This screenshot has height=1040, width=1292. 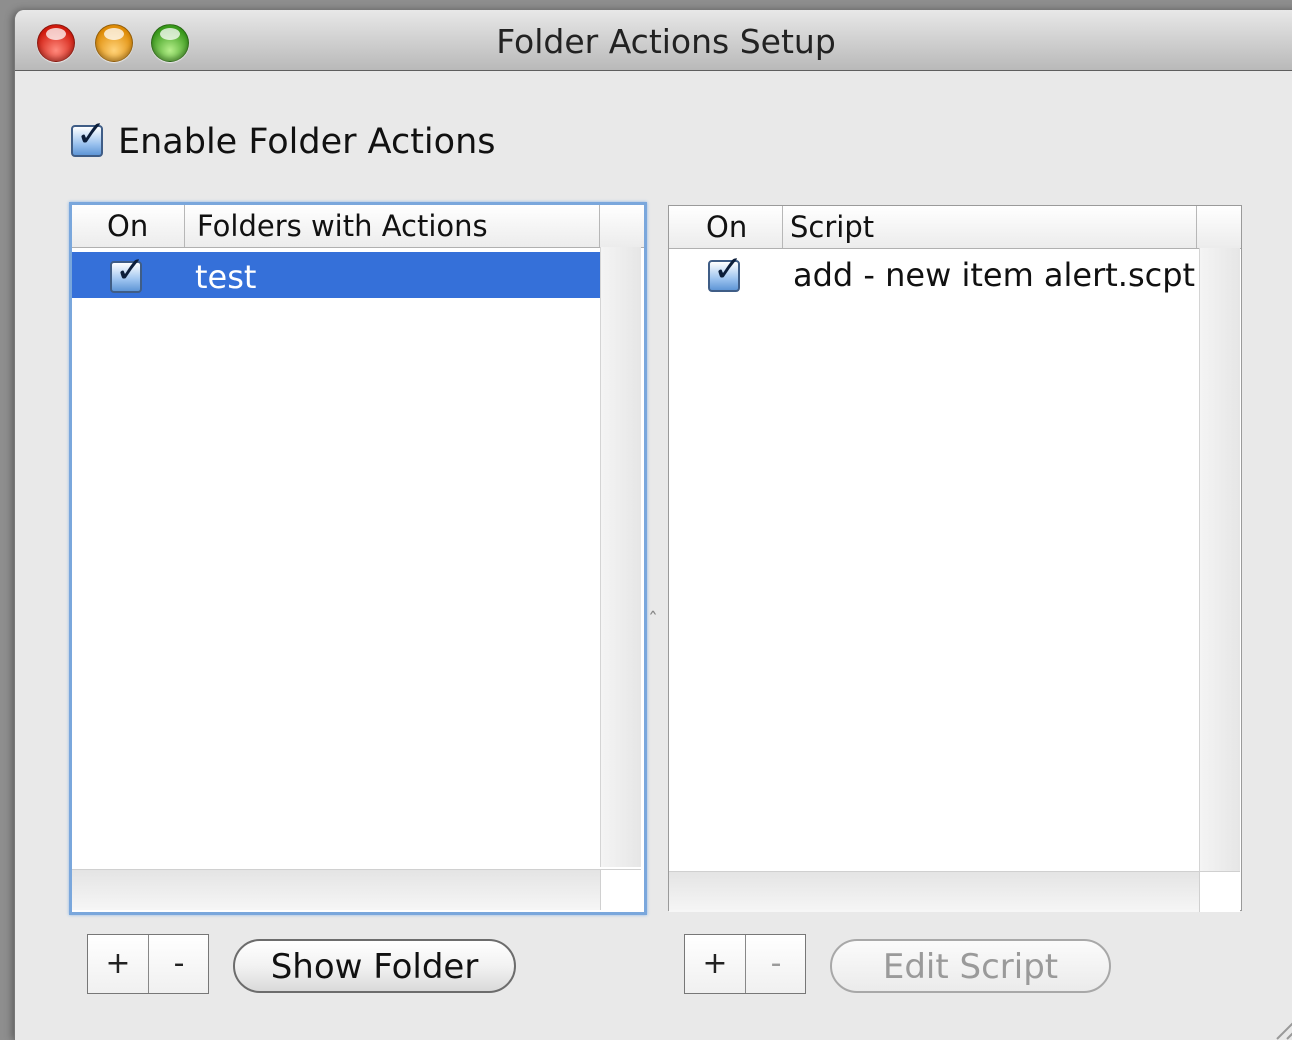 I want to click on column-header-script: Script, so click(x=990, y=227).